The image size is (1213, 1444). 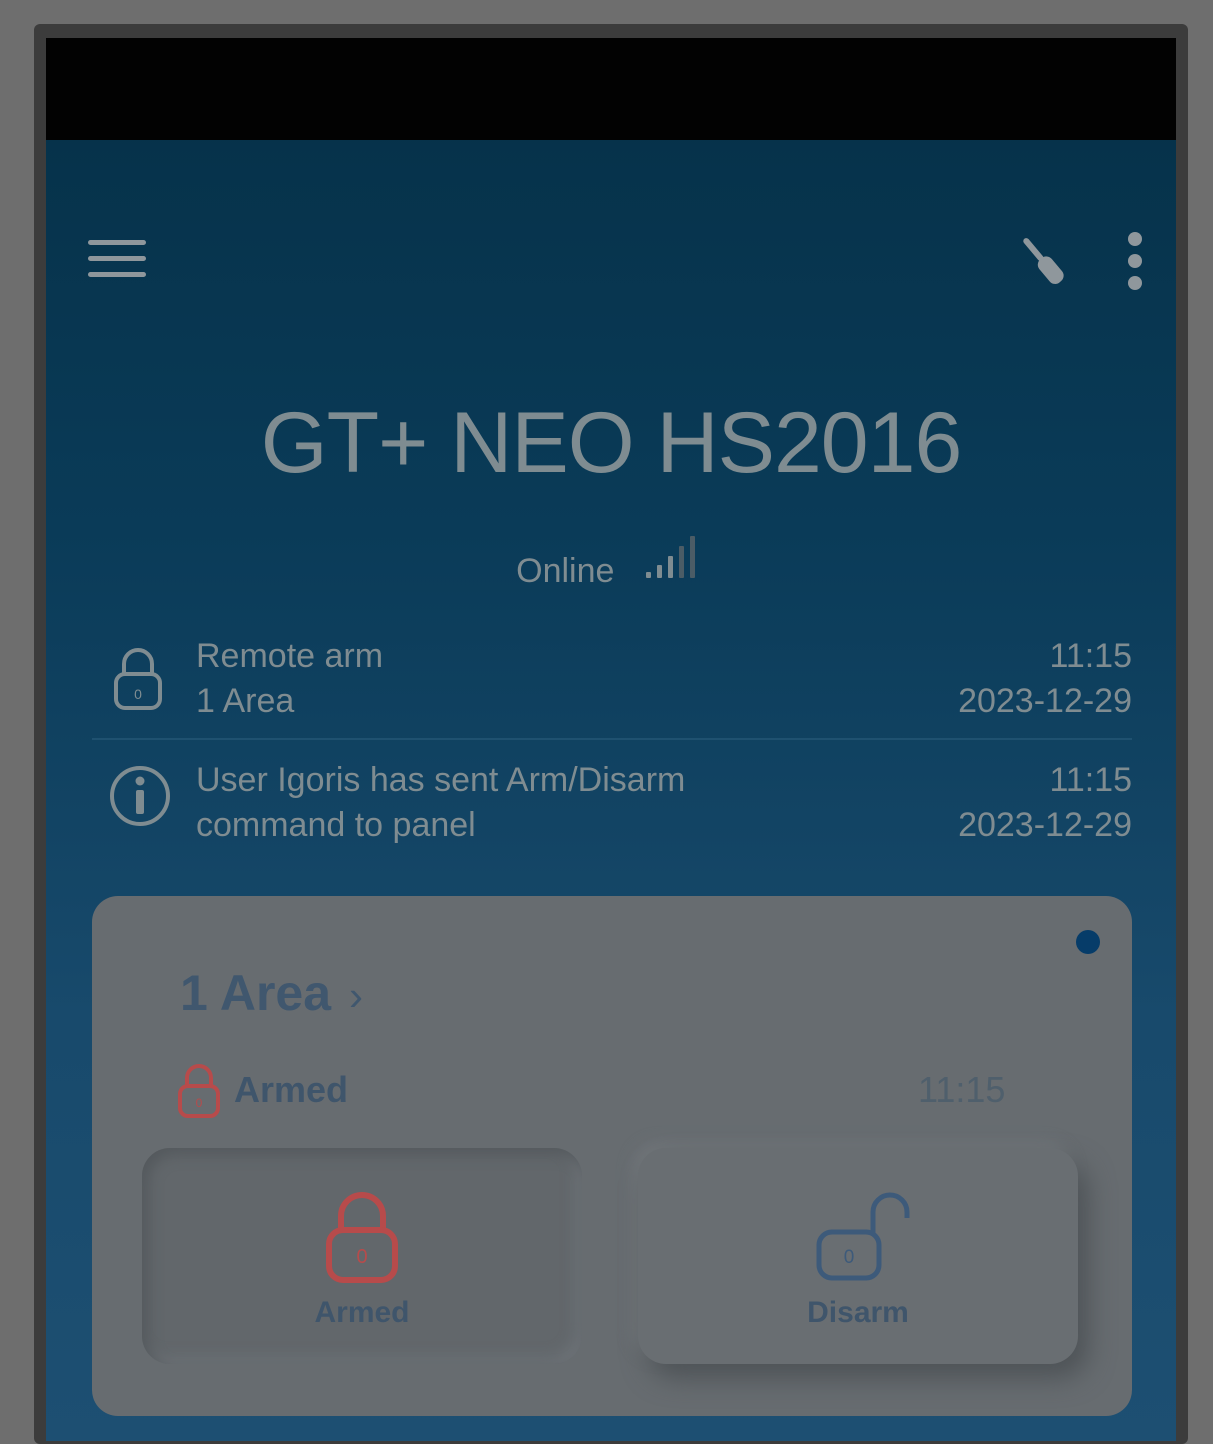 I want to click on area-status-label: Armed, so click(x=291, y=1089).